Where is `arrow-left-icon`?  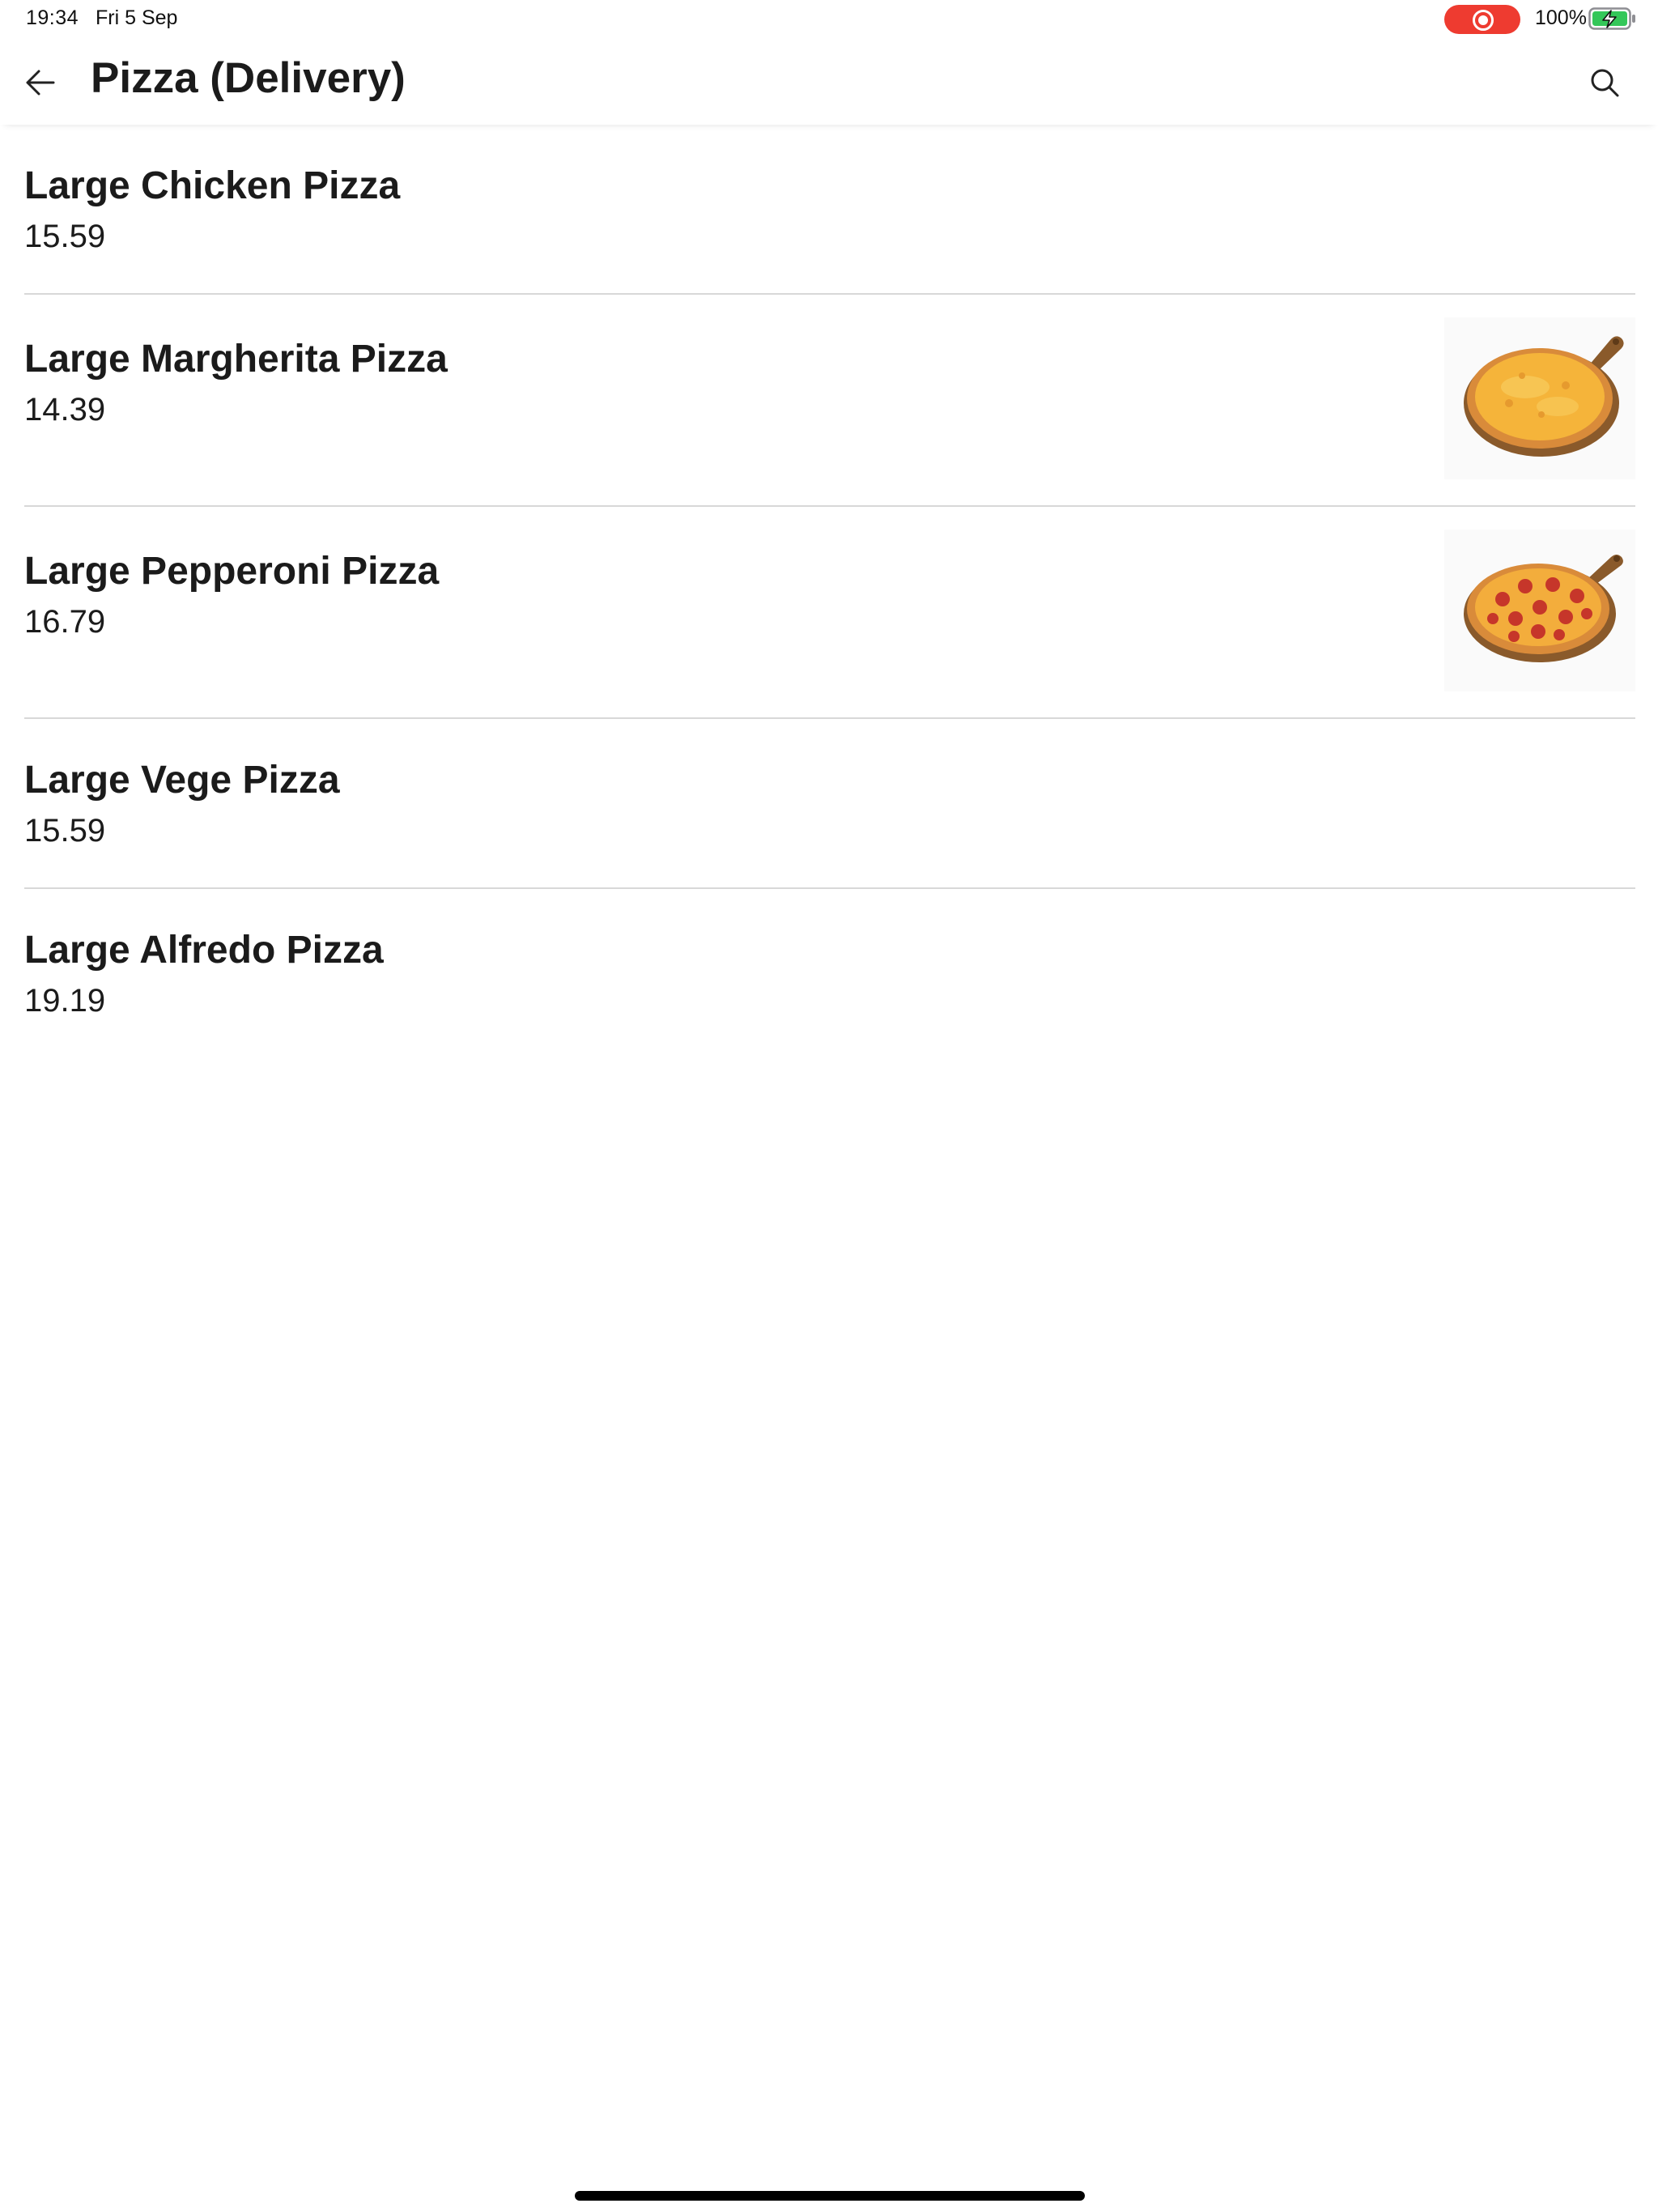 arrow-left-icon is located at coordinates (40, 83).